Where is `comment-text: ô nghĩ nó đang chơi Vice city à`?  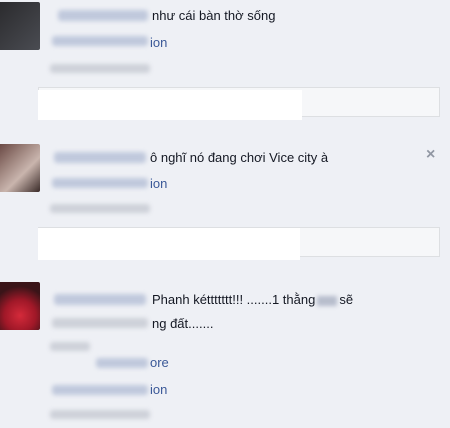
comment-text: ô nghĩ nó đang chơi Vice city à is located at coordinates (239, 157).